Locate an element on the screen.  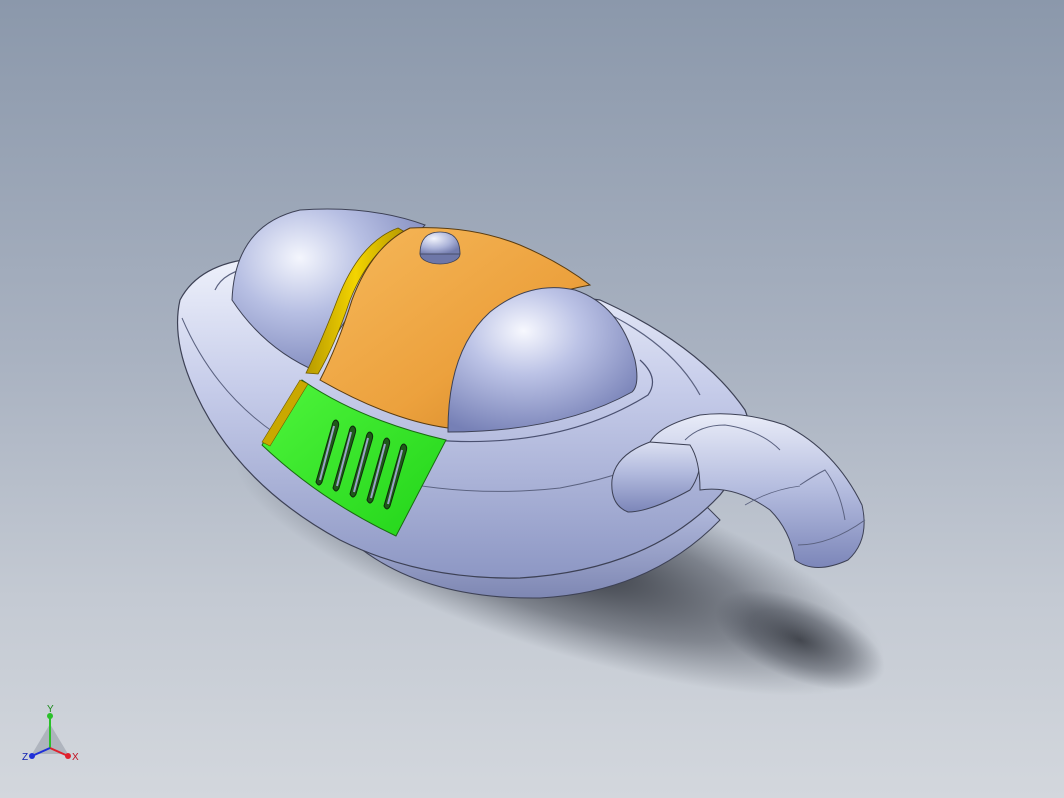
x-axis-tip is located at coordinates (68, 756).